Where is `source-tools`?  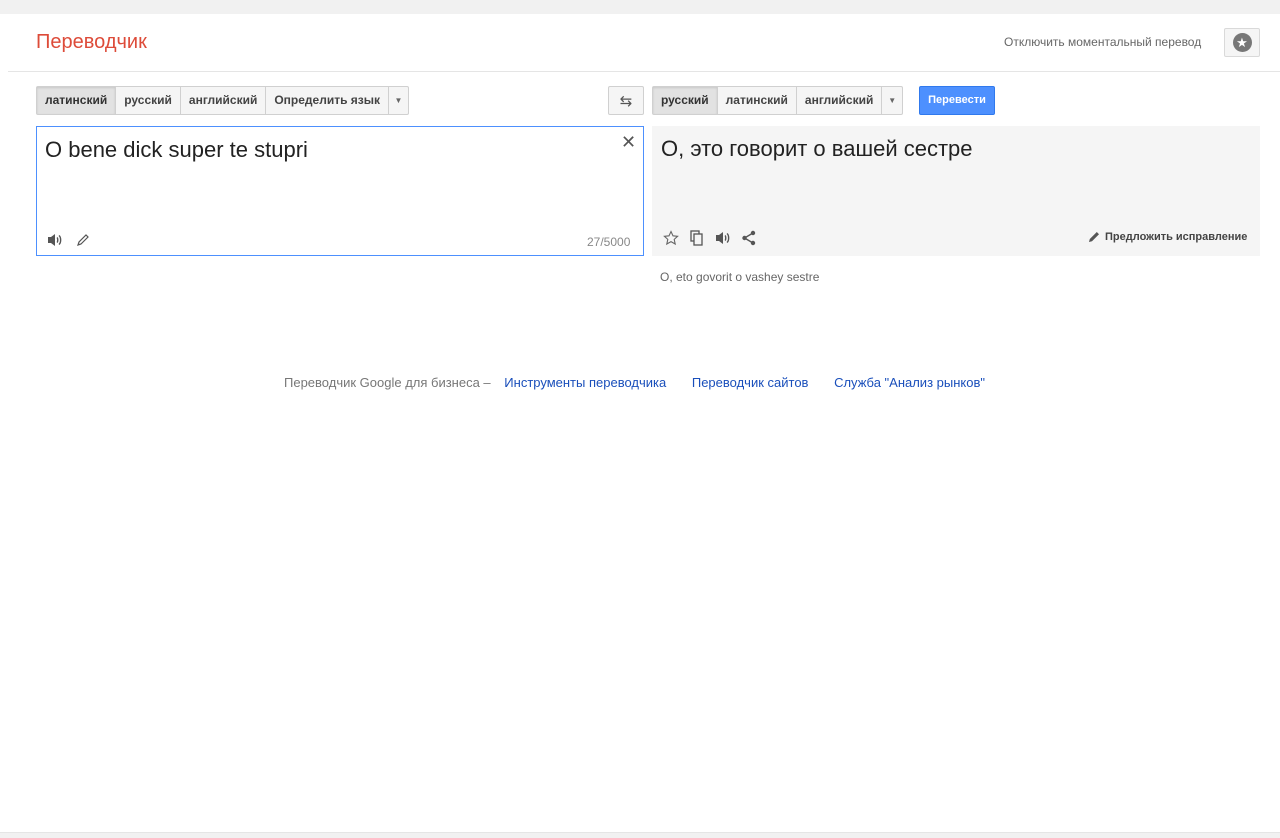
source-tools is located at coordinates (69, 240).